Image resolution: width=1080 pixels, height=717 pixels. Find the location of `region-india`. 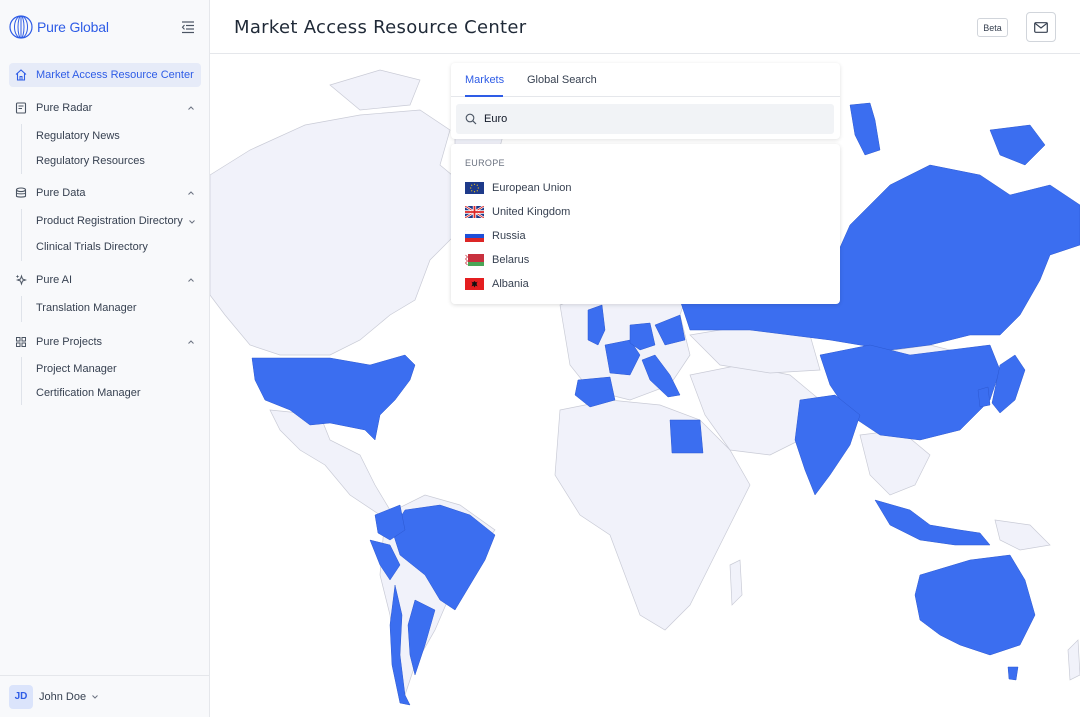

region-india is located at coordinates (827, 445).